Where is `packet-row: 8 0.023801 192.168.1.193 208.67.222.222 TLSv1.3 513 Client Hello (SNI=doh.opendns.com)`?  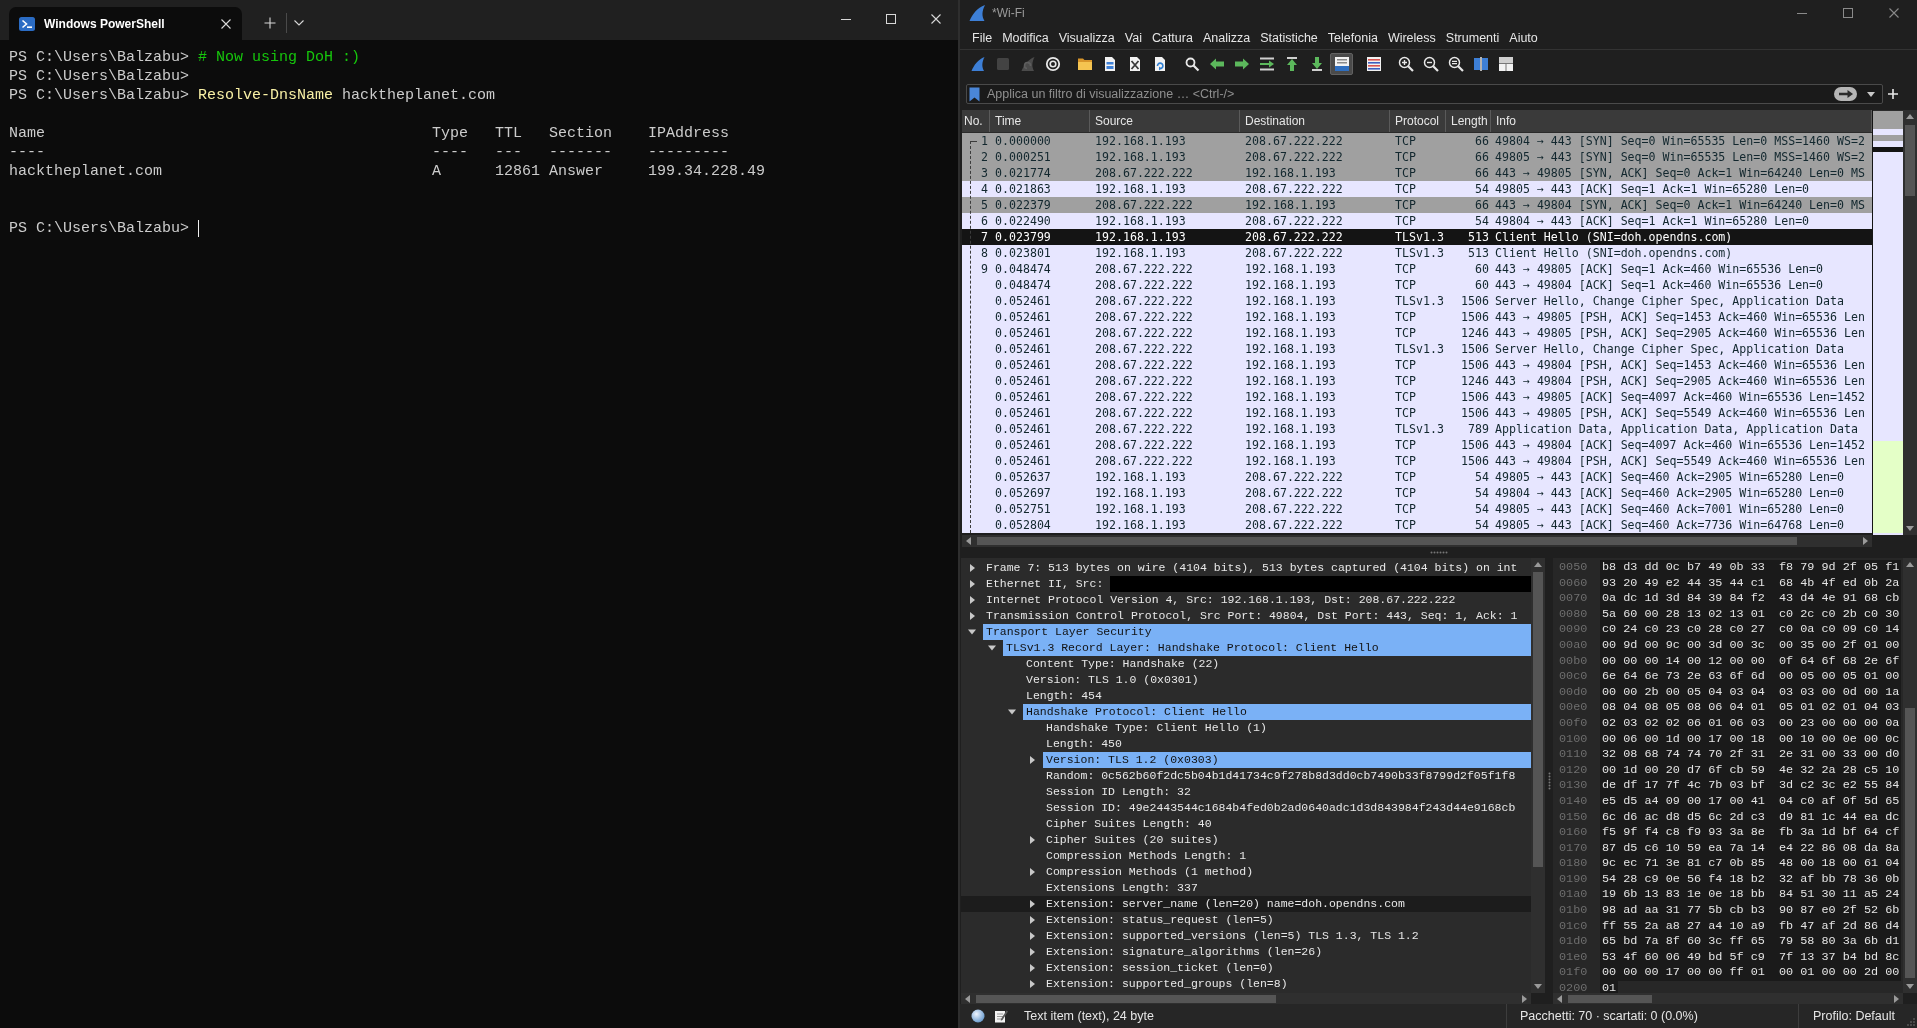 packet-row: 8 0.023801 192.168.1.193 208.67.222.222 TLSv1.3 513 Client Hello (SNI=doh.opendns.com) is located at coordinates (1417, 253).